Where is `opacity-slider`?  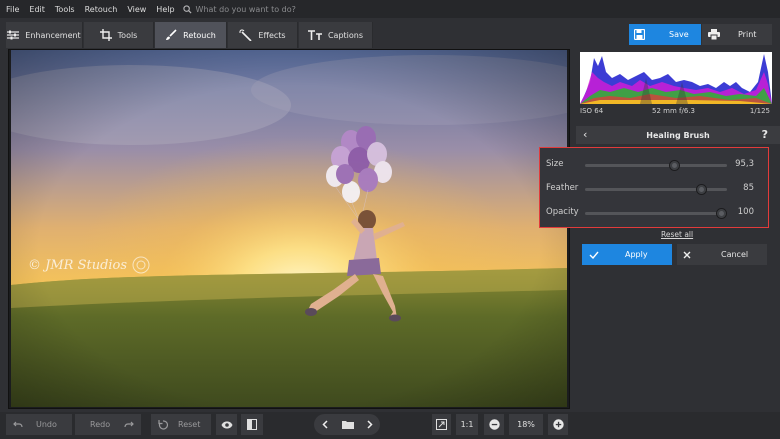 opacity-slider is located at coordinates (656, 213).